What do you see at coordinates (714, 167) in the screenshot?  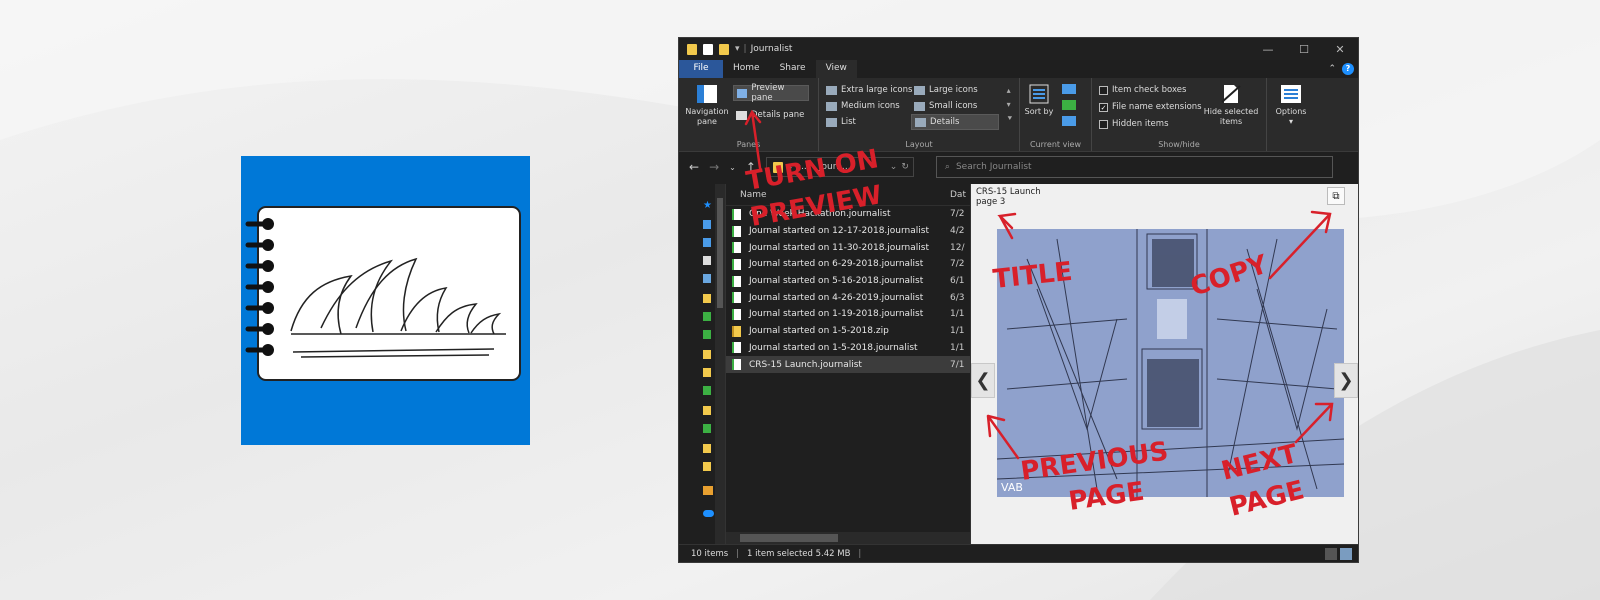 I see `forward-arrow-icon: →` at bounding box center [714, 167].